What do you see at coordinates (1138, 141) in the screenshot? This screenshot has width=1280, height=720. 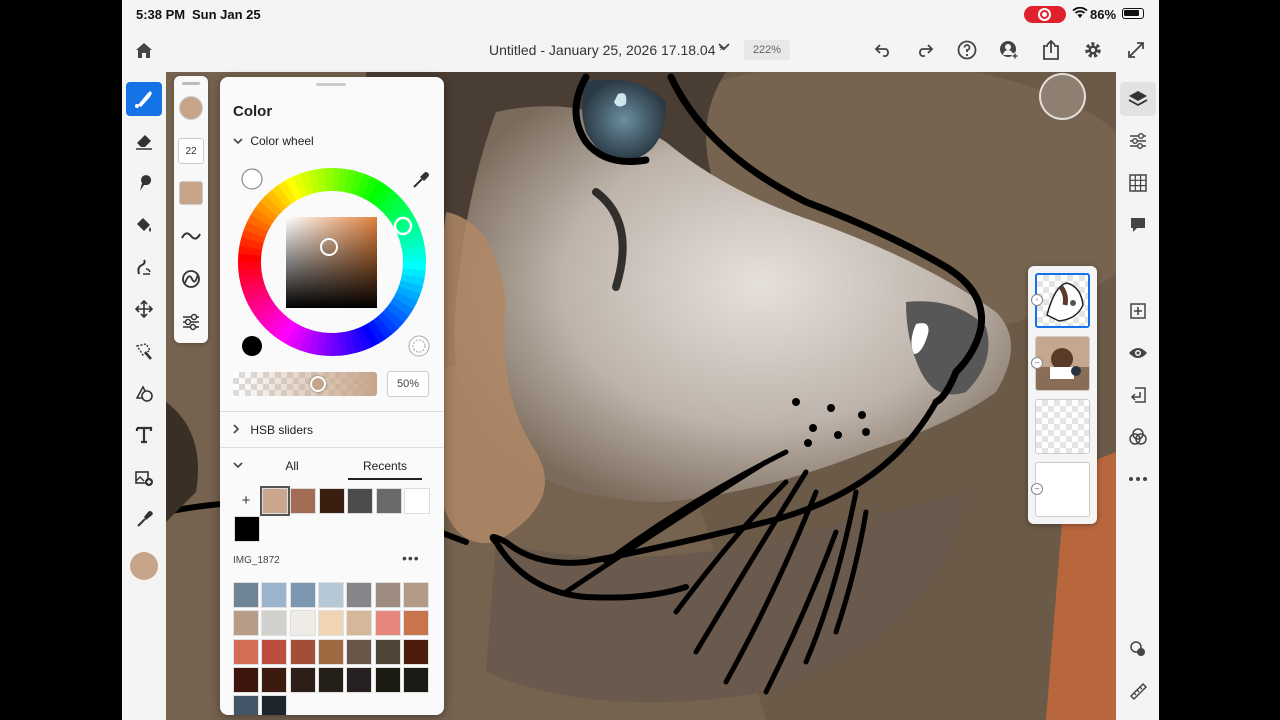 I see `layer-properties-icon` at bounding box center [1138, 141].